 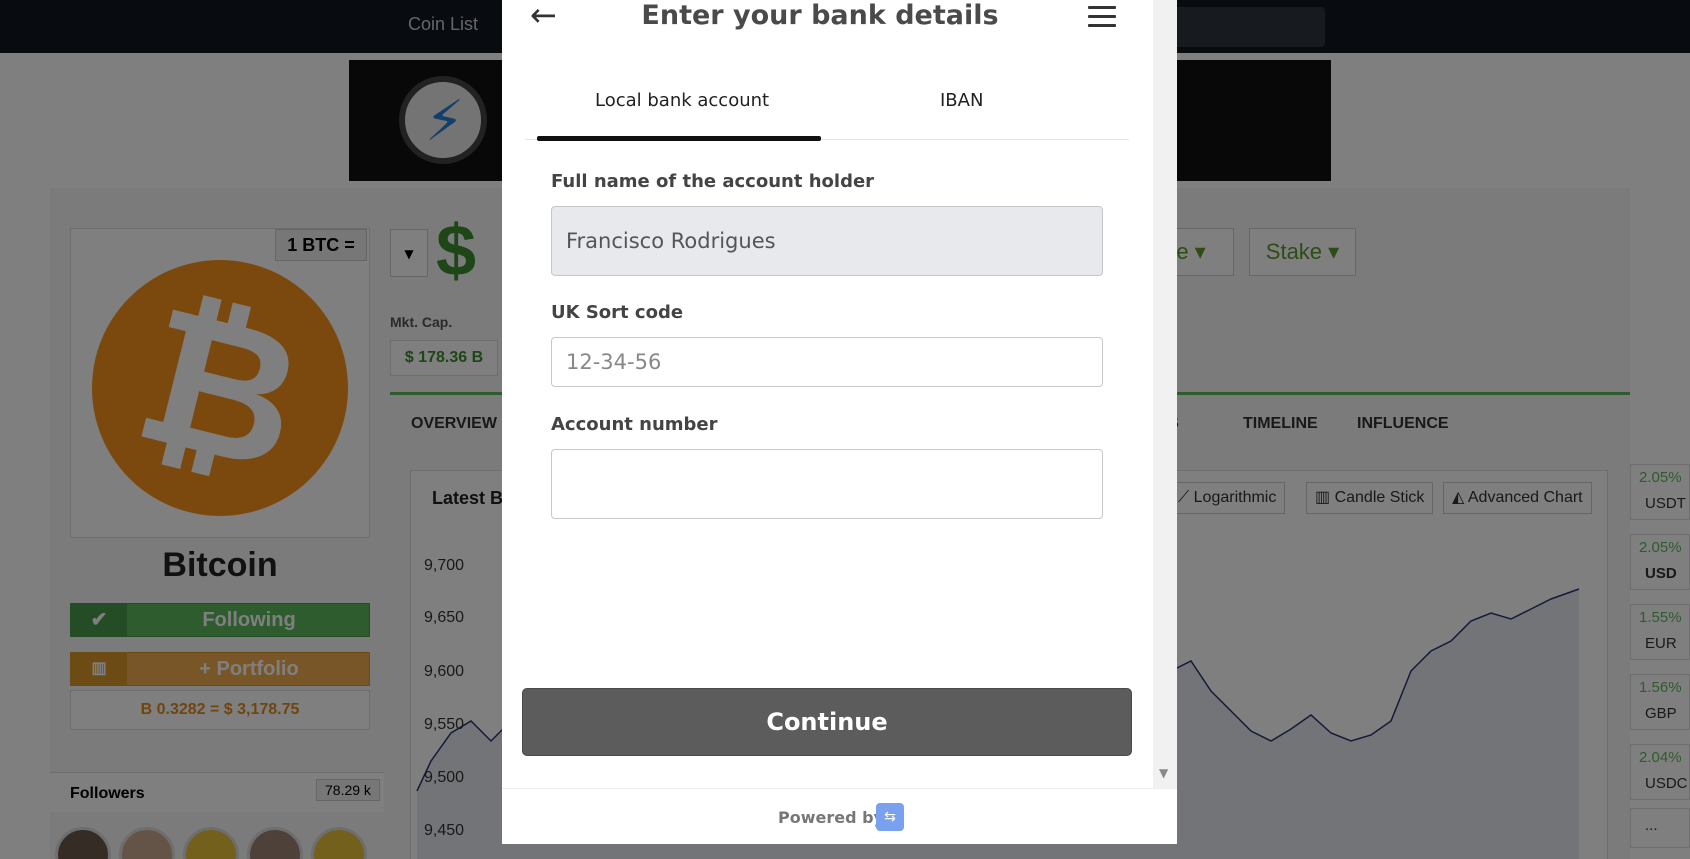 What do you see at coordinates (820, 15) in the screenshot?
I see `modal-title: Enter your bank details` at bounding box center [820, 15].